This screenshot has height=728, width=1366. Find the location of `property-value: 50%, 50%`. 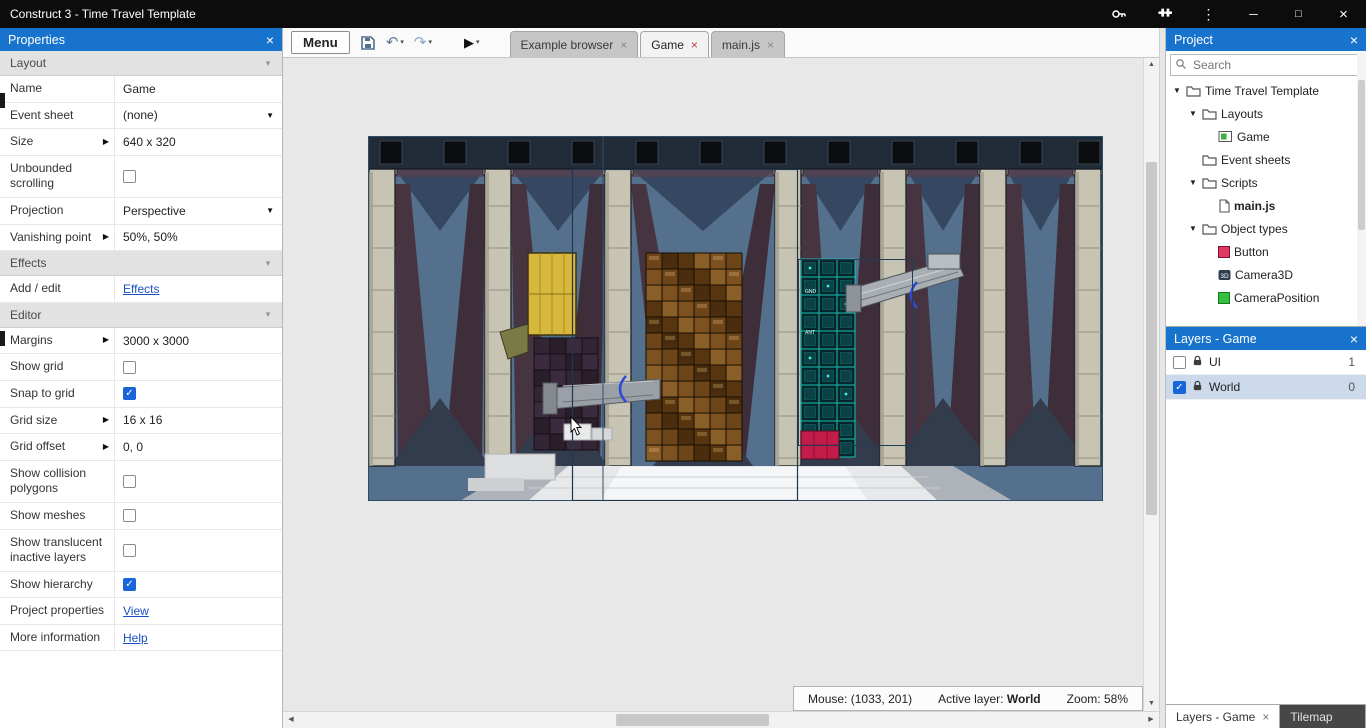

property-value: 50%, 50% is located at coordinates (198, 237).